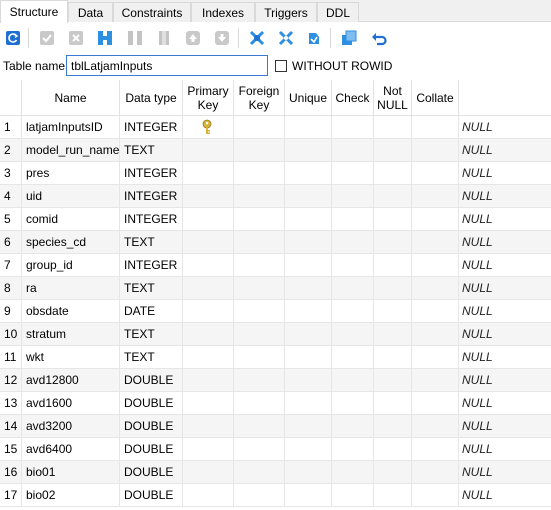 This screenshot has width=551, height=510. What do you see at coordinates (281, 66) in the screenshot?
I see `without-rowid-checkbox` at bounding box center [281, 66].